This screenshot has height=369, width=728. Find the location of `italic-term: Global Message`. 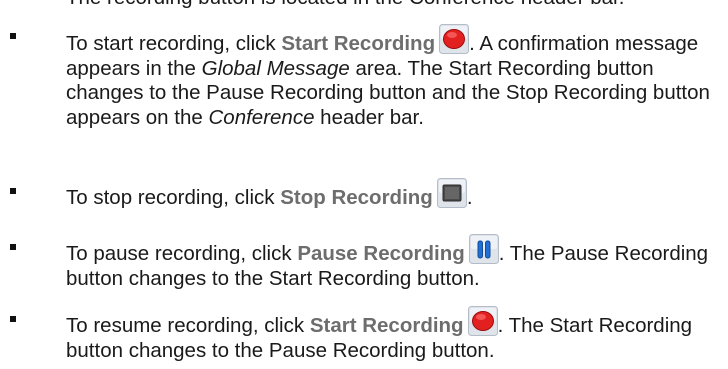

italic-term: Global Message is located at coordinates (275, 68).